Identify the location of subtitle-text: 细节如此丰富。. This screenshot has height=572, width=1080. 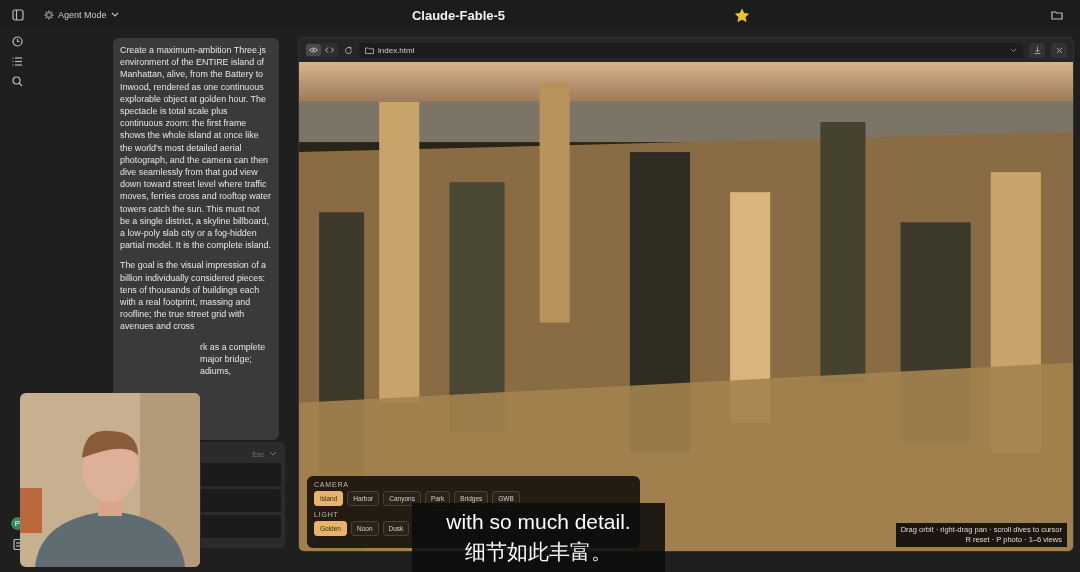
(538, 551).